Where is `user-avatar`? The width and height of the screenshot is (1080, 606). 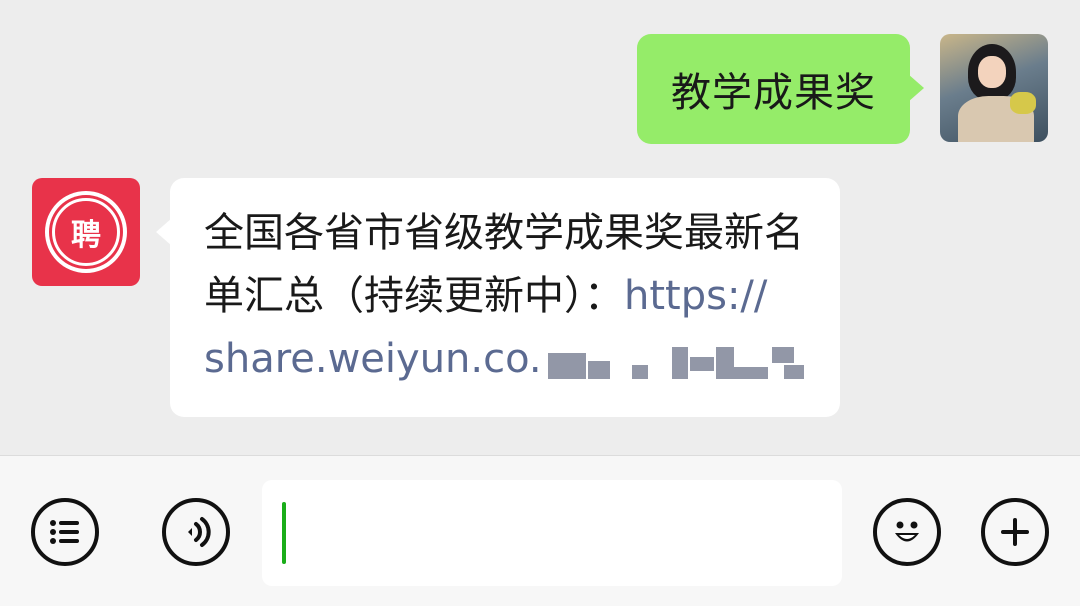
user-avatar is located at coordinates (994, 88).